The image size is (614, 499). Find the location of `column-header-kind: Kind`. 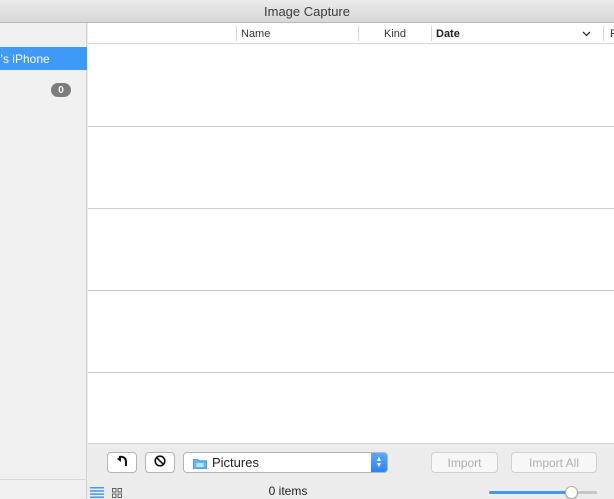

column-header-kind: Kind is located at coordinates (395, 33).